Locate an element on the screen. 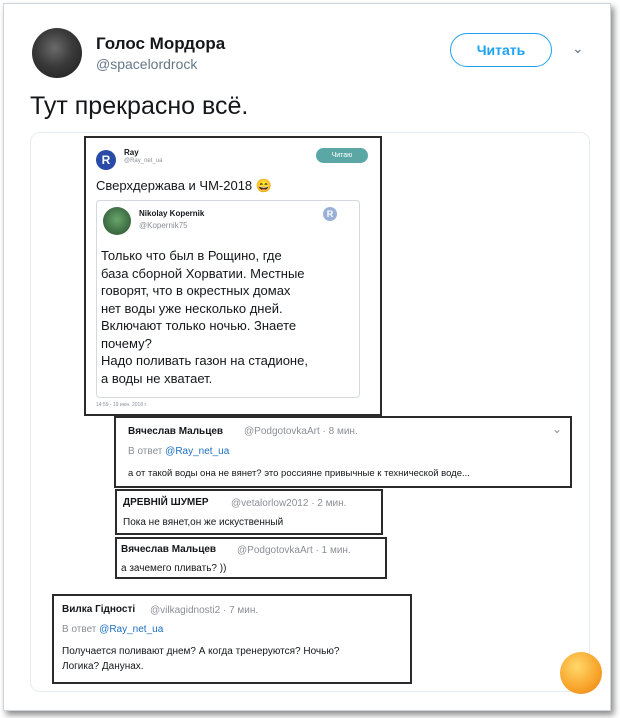  reply2-author-name: ДРЕВНІЙ ШУМЕР is located at coordinates (166, 502).